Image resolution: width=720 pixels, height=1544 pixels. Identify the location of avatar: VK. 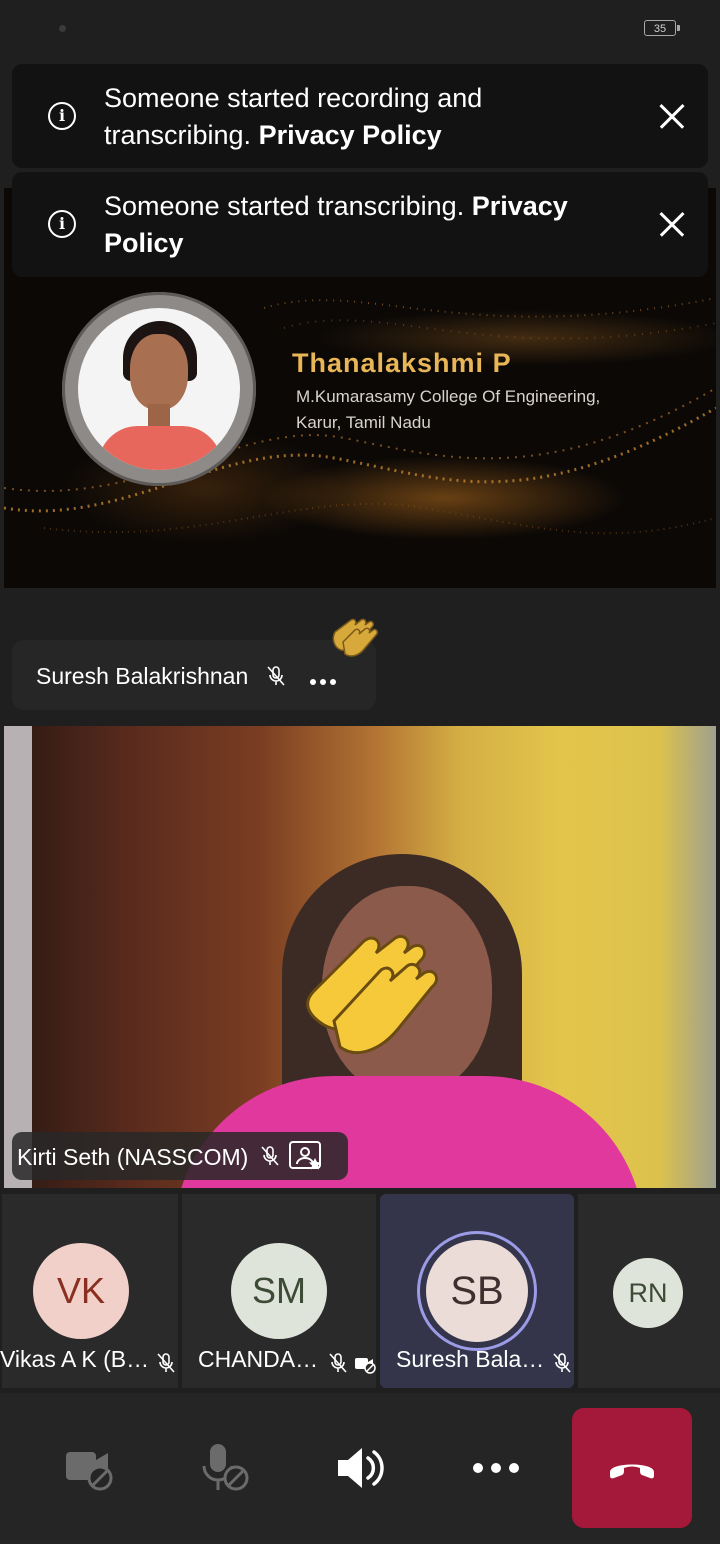
(81, 1291).